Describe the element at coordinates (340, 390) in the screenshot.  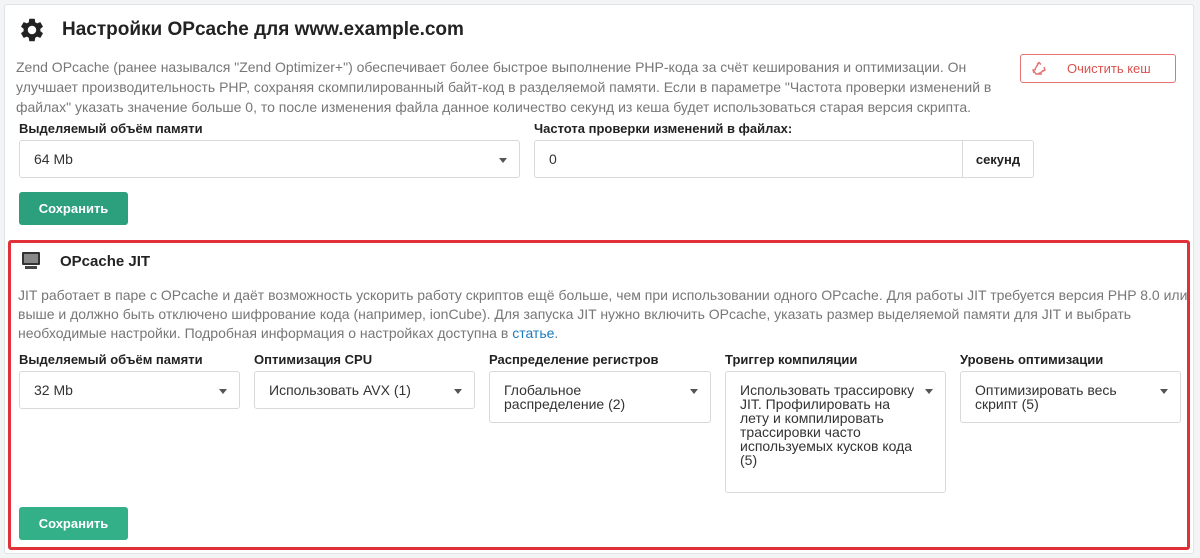
I see `cpu-optimization-value: Использовать AVX (1)` at that location.